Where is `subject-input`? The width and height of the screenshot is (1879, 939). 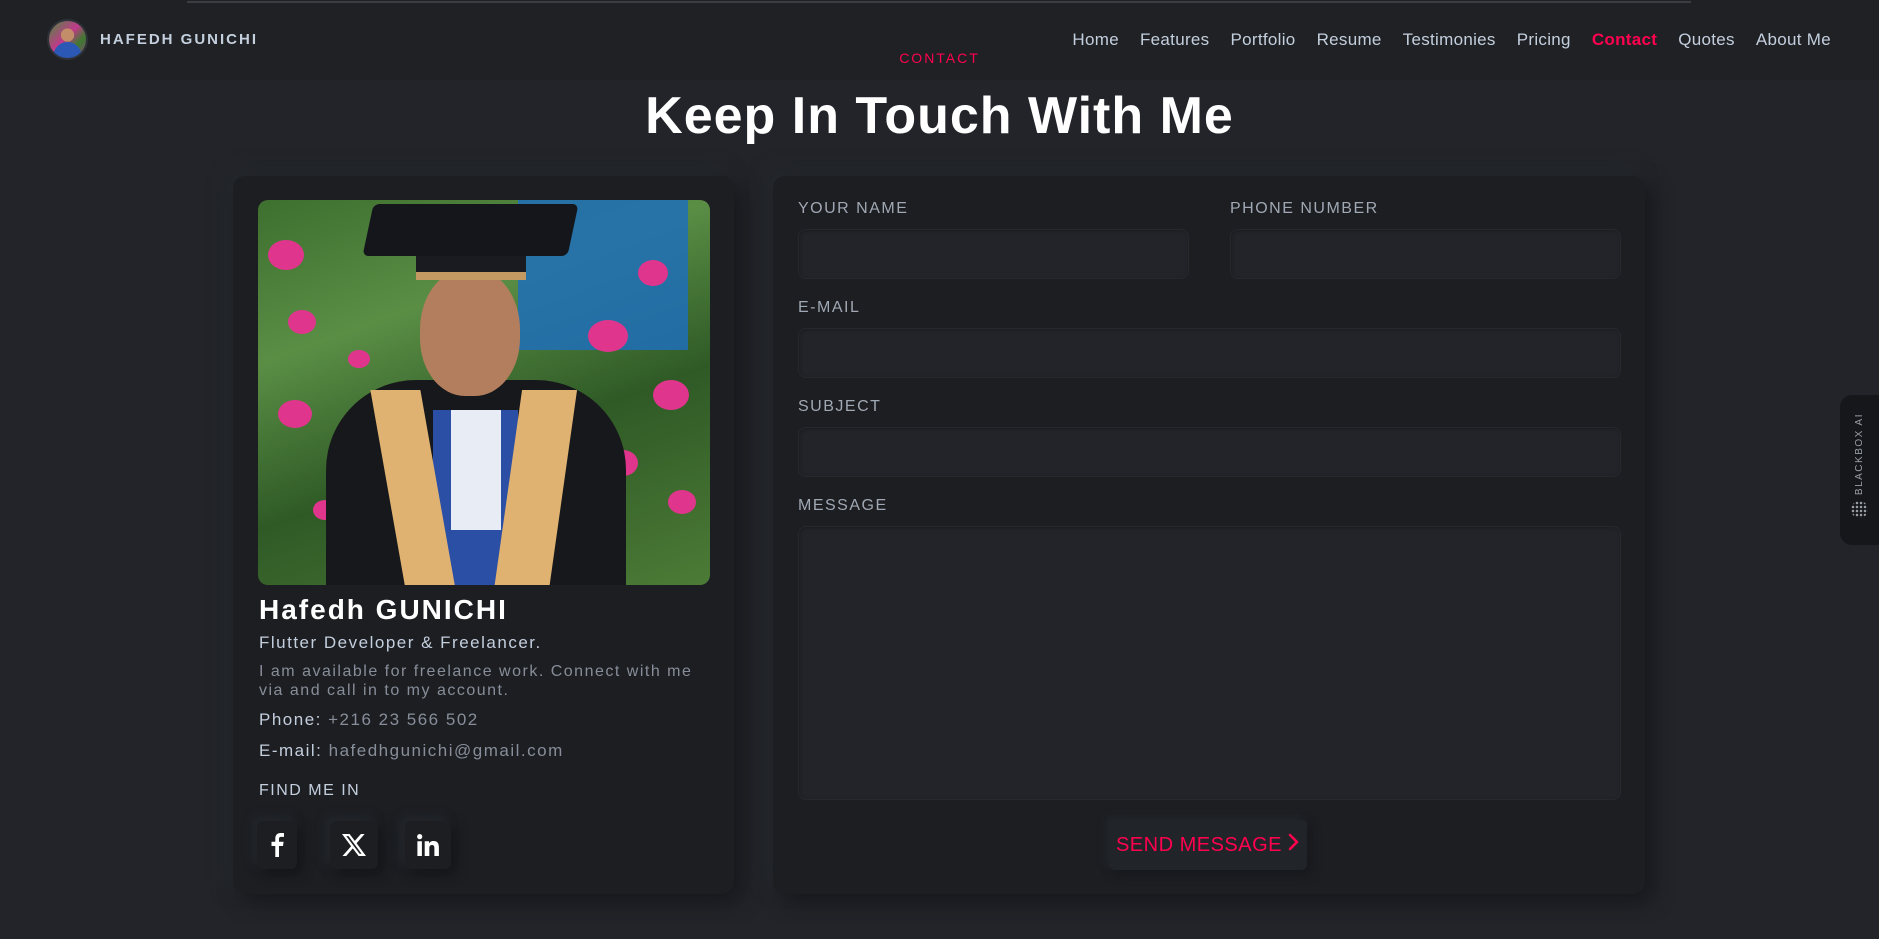 subject-input is located at coordinates (1209, 452).